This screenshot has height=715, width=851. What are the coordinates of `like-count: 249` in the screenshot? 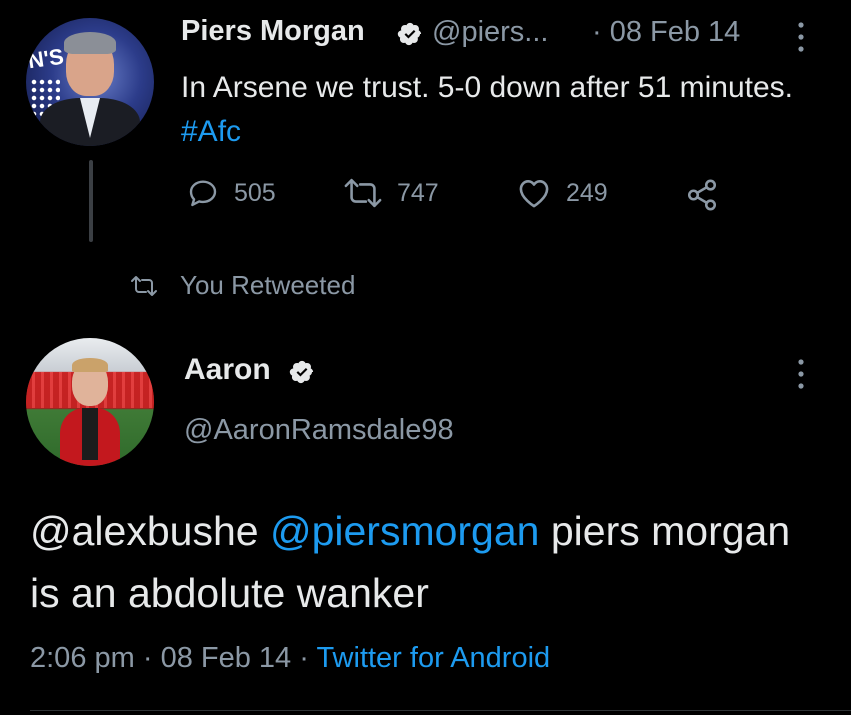 It's located at (587, 192).